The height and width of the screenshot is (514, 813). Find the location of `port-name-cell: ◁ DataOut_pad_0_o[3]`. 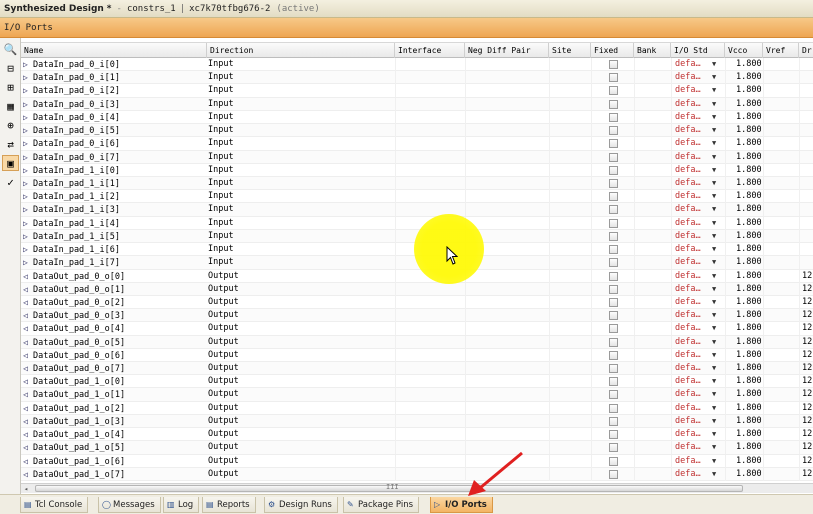

port-name-cell: ◁ DataOut_pad_0_o[3] is located at coordinates (114, 315).